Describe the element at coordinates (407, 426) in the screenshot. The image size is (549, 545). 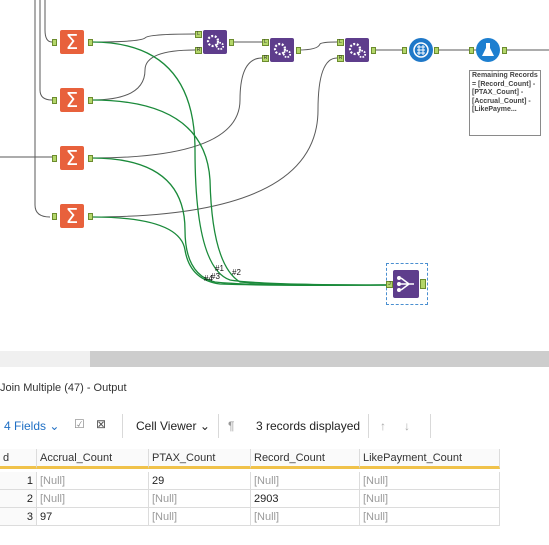
I see `arrow-down-icon: ↓` at that location.